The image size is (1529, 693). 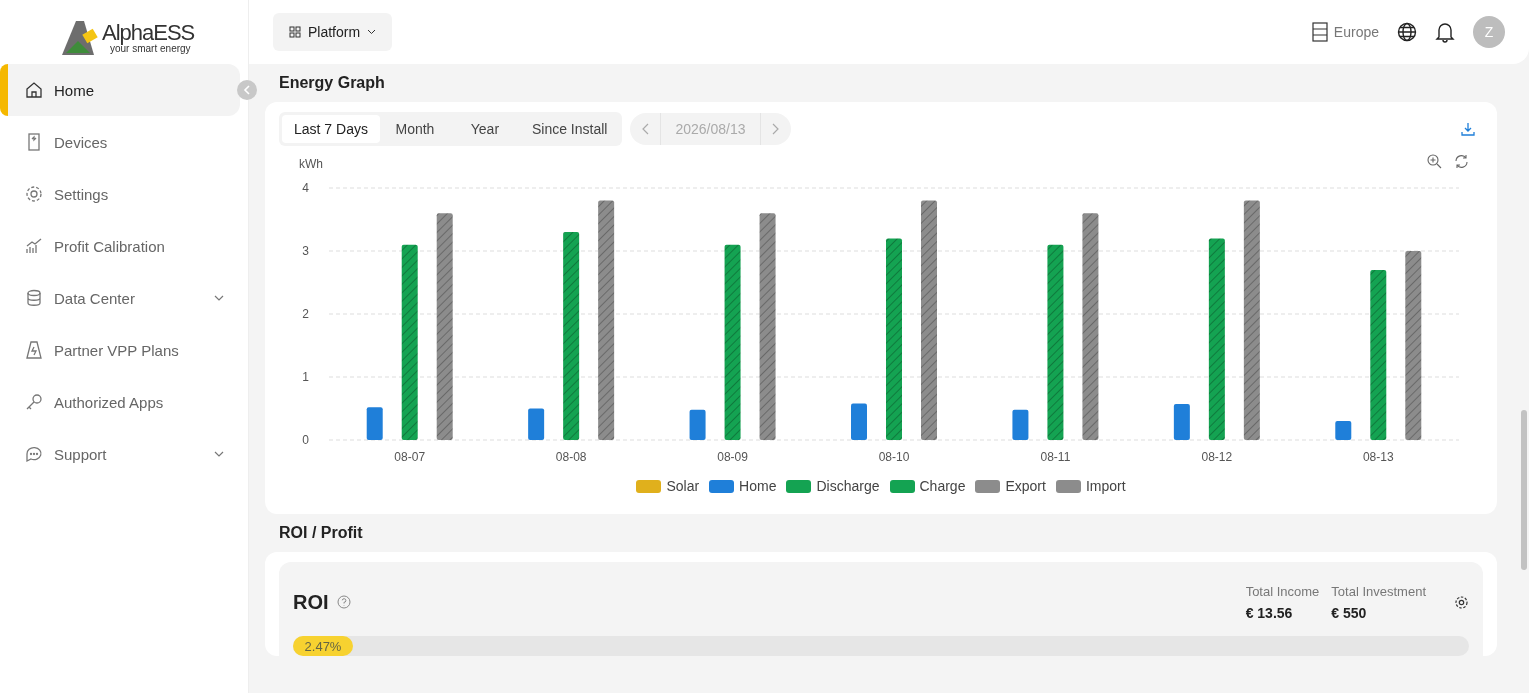 I want to click on legend-label: Discharge, so click(x=848, y=486).